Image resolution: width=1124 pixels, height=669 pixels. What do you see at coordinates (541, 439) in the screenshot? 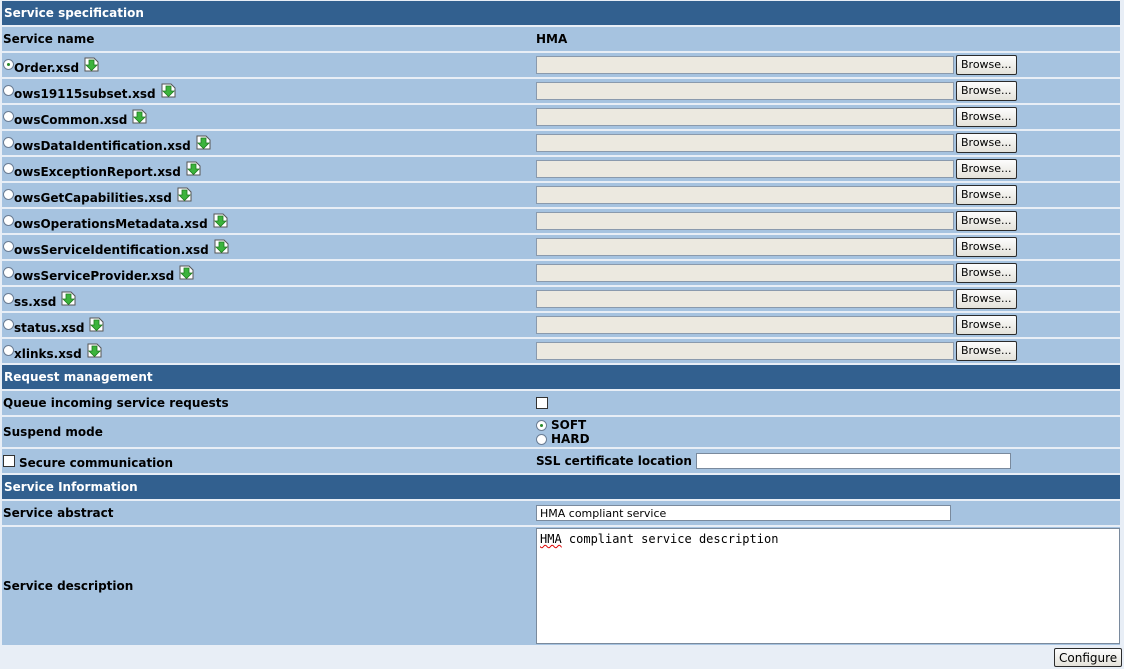
I see `suspend-hard-radio` at bounding box center [541, 439].